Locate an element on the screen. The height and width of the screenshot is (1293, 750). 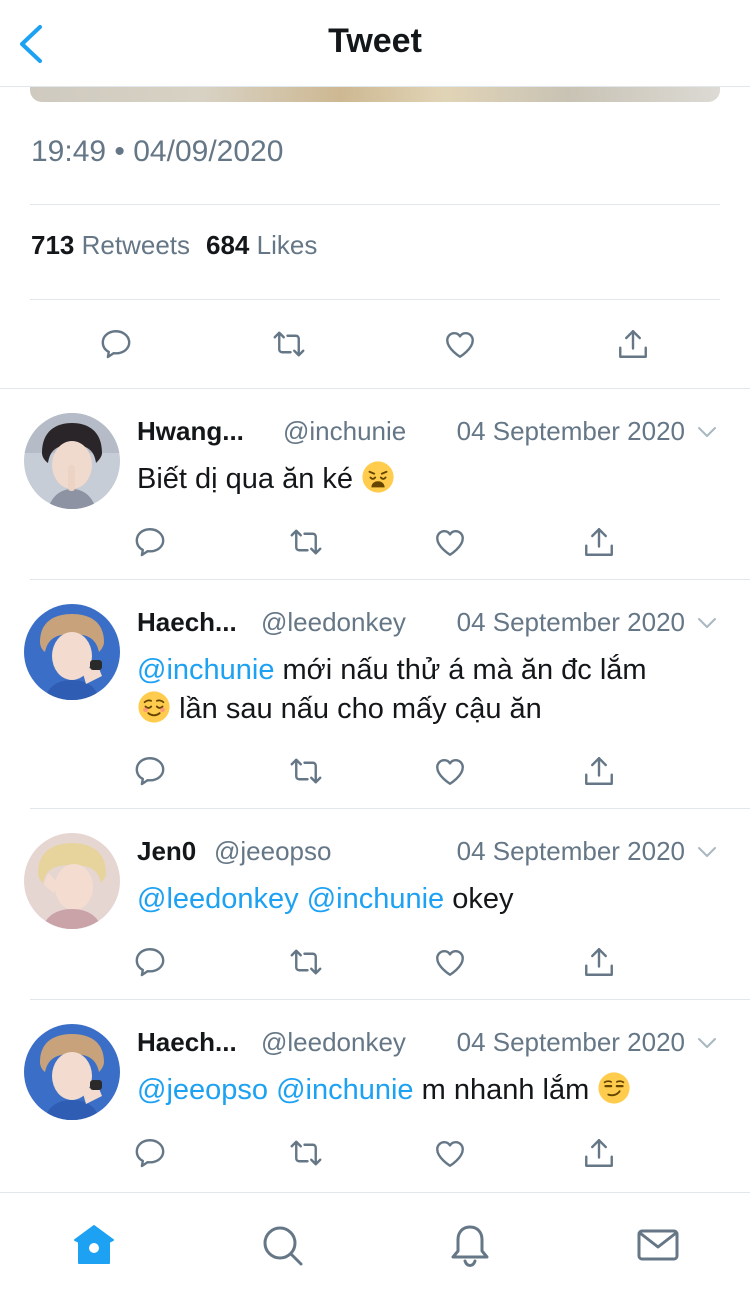
tweet-text-content: okey is located at coordinates (479, 899).